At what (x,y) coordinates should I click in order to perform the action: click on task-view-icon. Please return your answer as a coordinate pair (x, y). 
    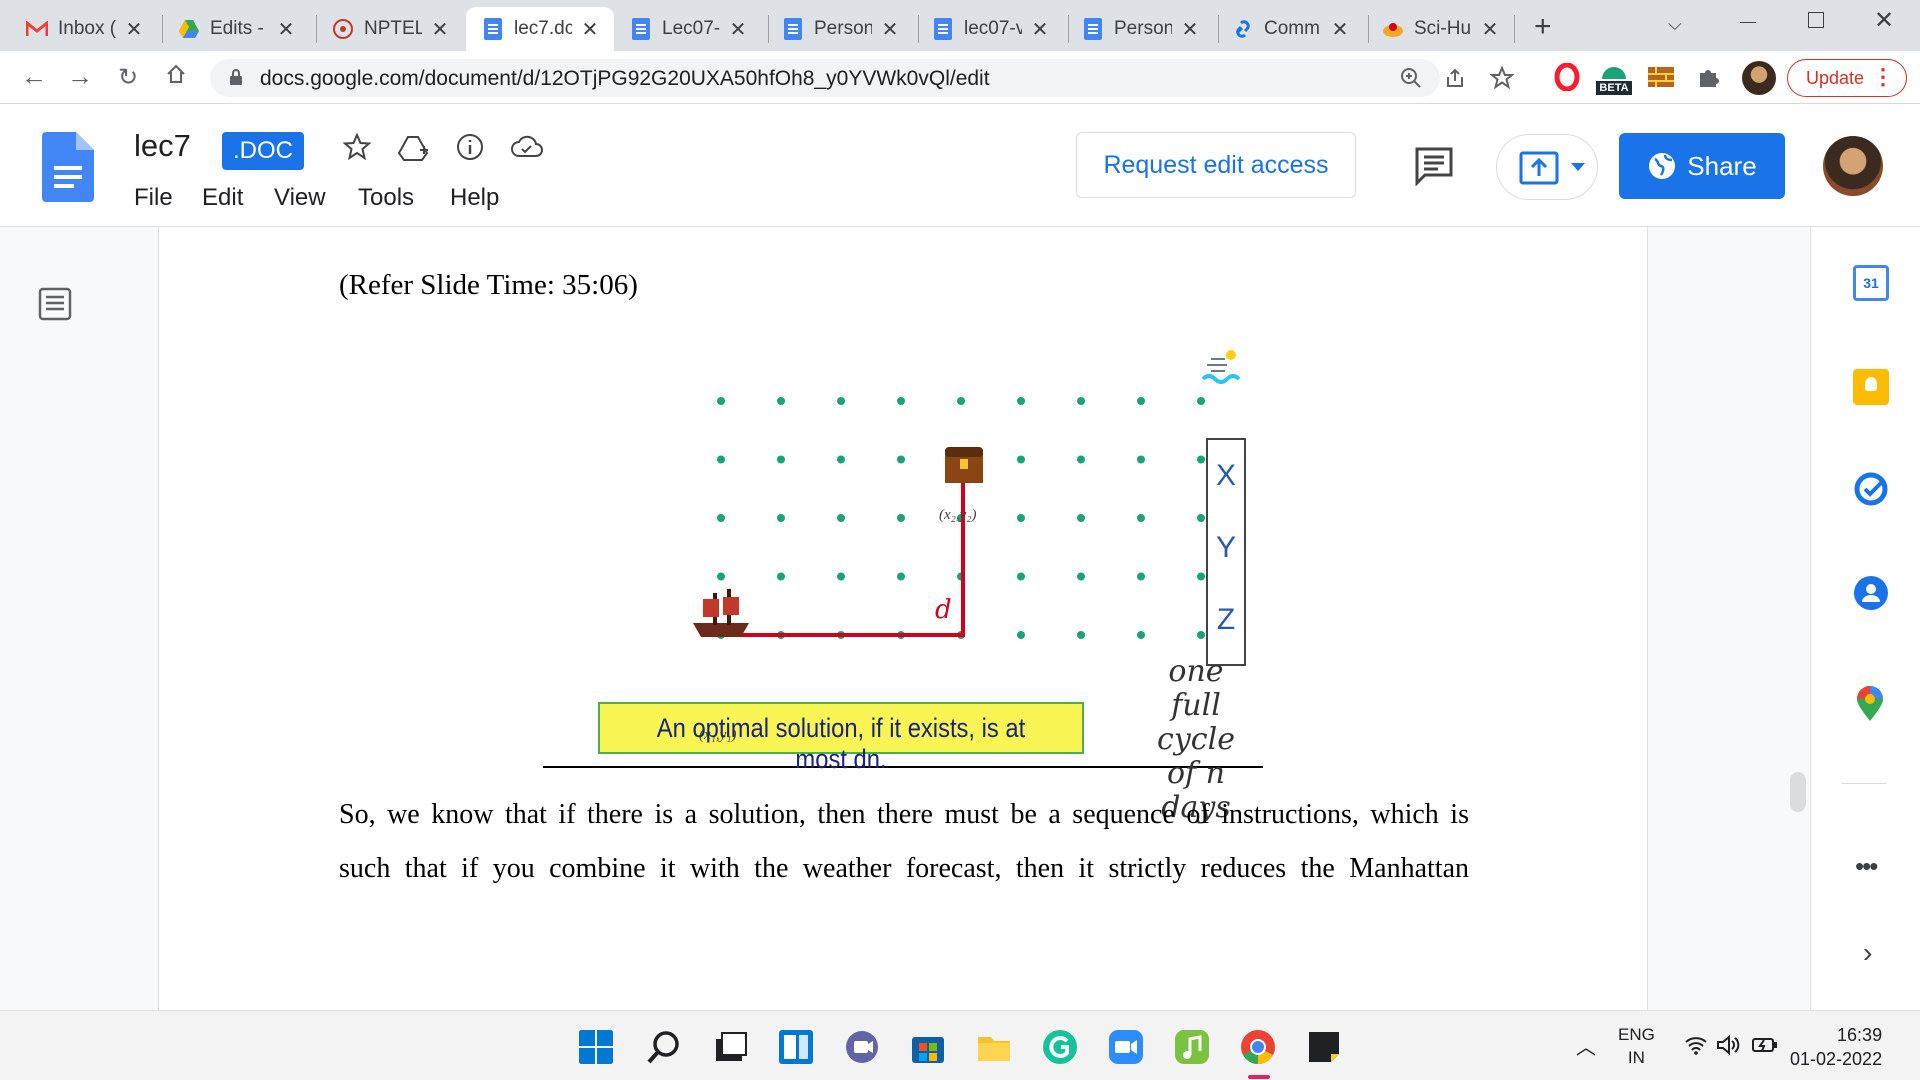
    Looking at the image, I should click on (730, 1047).